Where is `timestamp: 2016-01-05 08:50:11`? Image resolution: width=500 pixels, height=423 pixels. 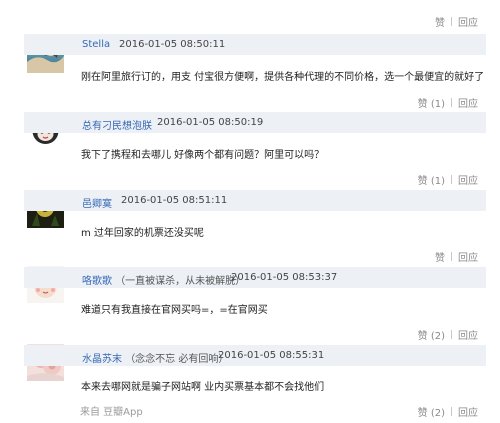 timestamp: 2016-01-05 08:50:11 is located at coordinates (172, 44).